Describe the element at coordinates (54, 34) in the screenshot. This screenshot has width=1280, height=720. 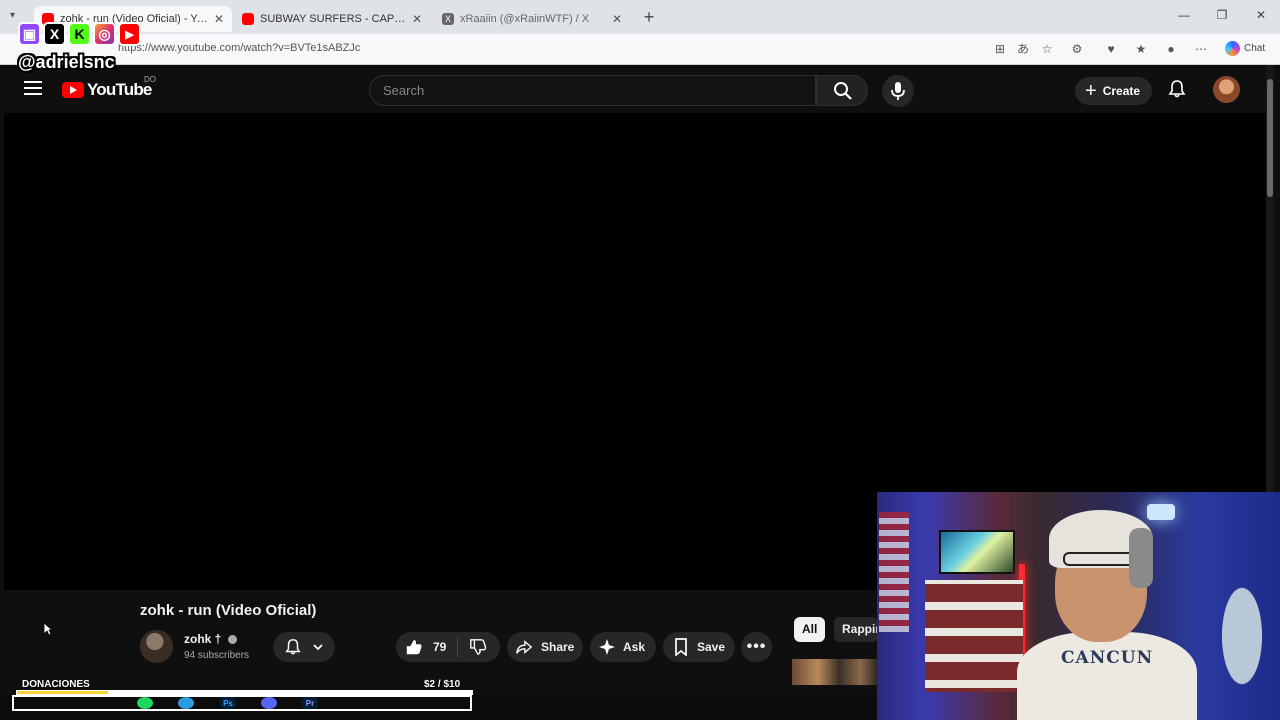
I see `x-icon: X` at that location.